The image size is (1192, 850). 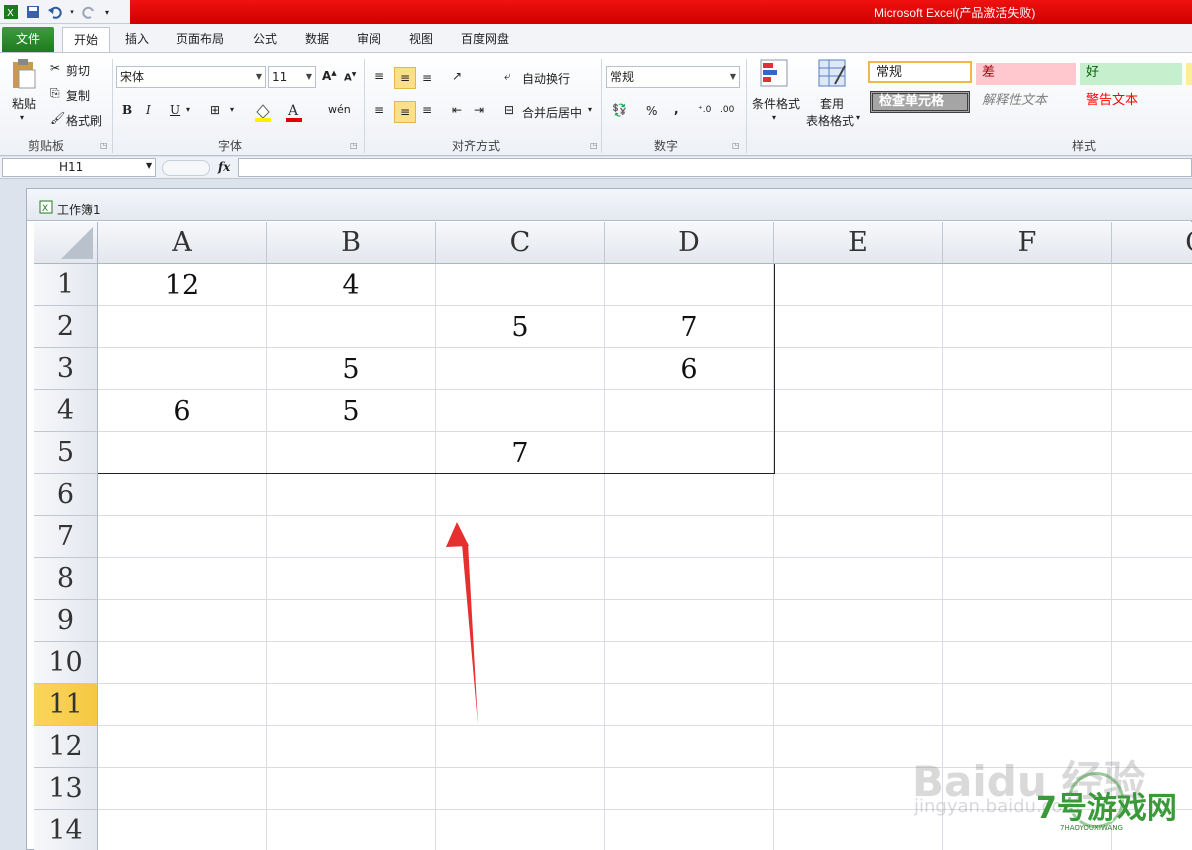 I want to click on redo-icon, so click(x=89, y=12).